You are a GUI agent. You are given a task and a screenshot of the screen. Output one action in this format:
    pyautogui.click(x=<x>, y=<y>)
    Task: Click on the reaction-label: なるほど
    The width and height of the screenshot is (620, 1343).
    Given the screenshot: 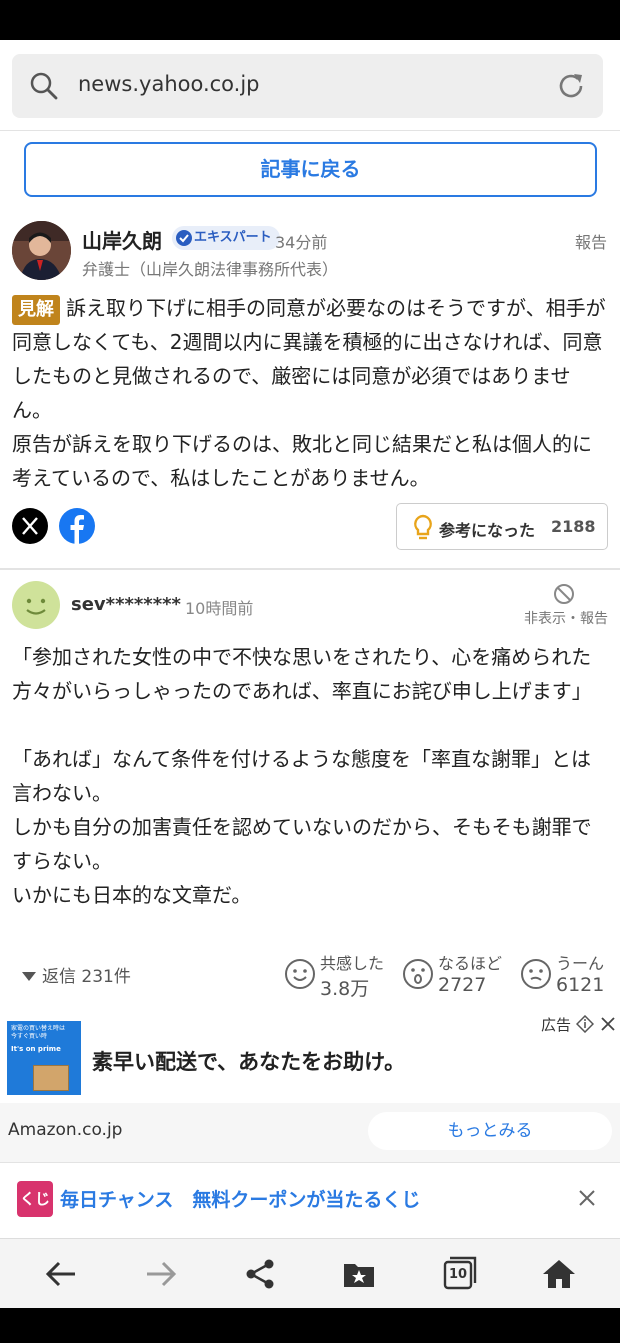 What is the action you would take?
    pyautogui.click(x=470, y=963)
    